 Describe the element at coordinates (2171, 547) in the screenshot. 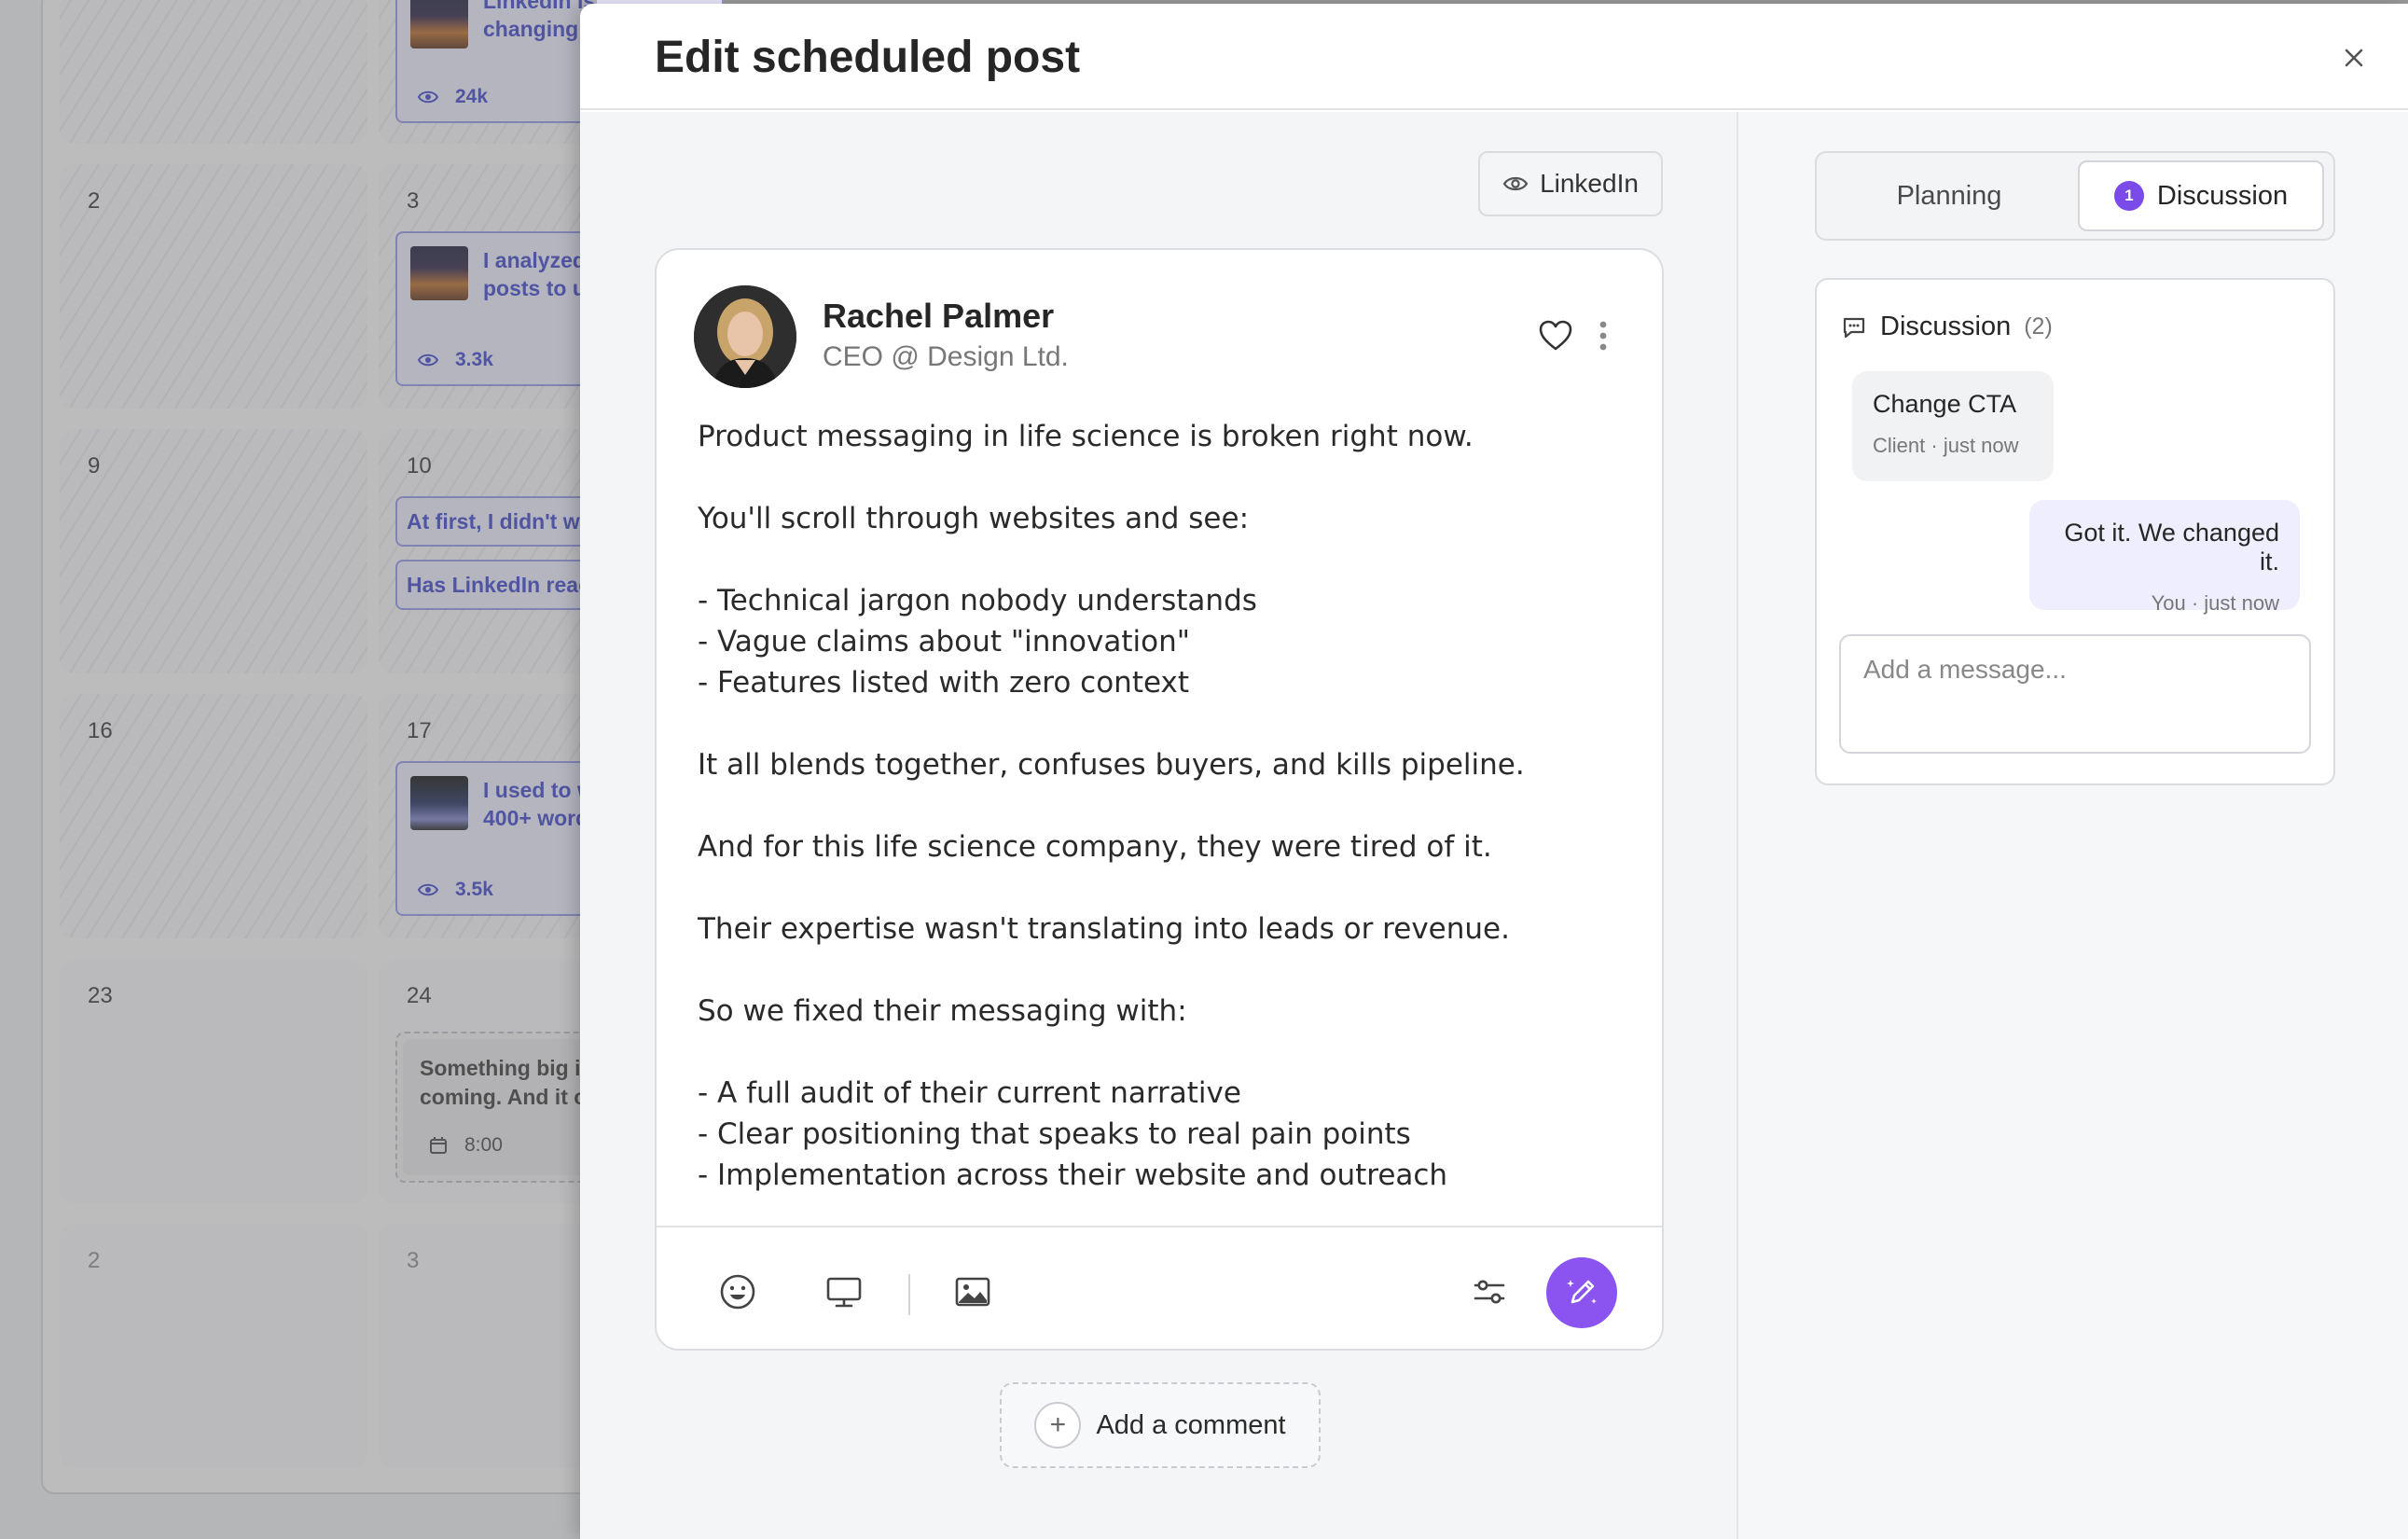

I see `message-text: Got it. We changed it.` at that location.